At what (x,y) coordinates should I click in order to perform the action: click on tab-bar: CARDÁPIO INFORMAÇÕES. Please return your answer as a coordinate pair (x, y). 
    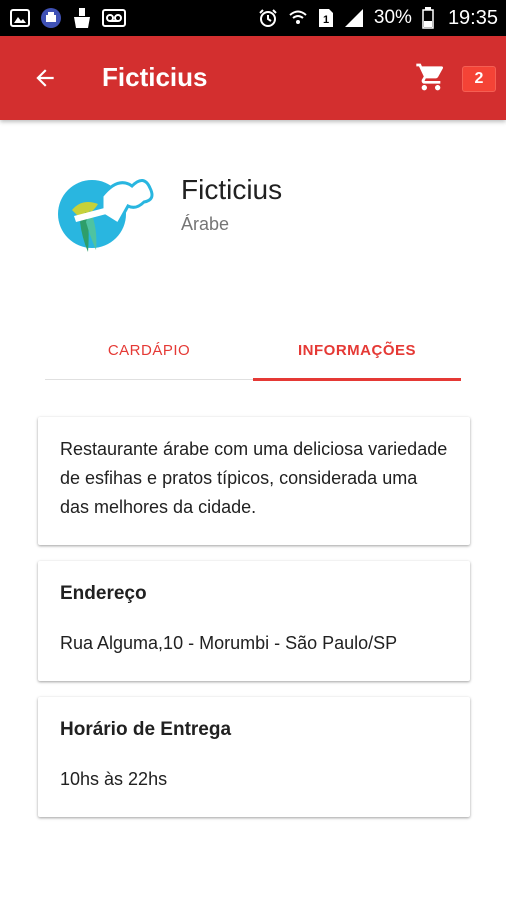
    Looking at the image, I should click on (253, 350).